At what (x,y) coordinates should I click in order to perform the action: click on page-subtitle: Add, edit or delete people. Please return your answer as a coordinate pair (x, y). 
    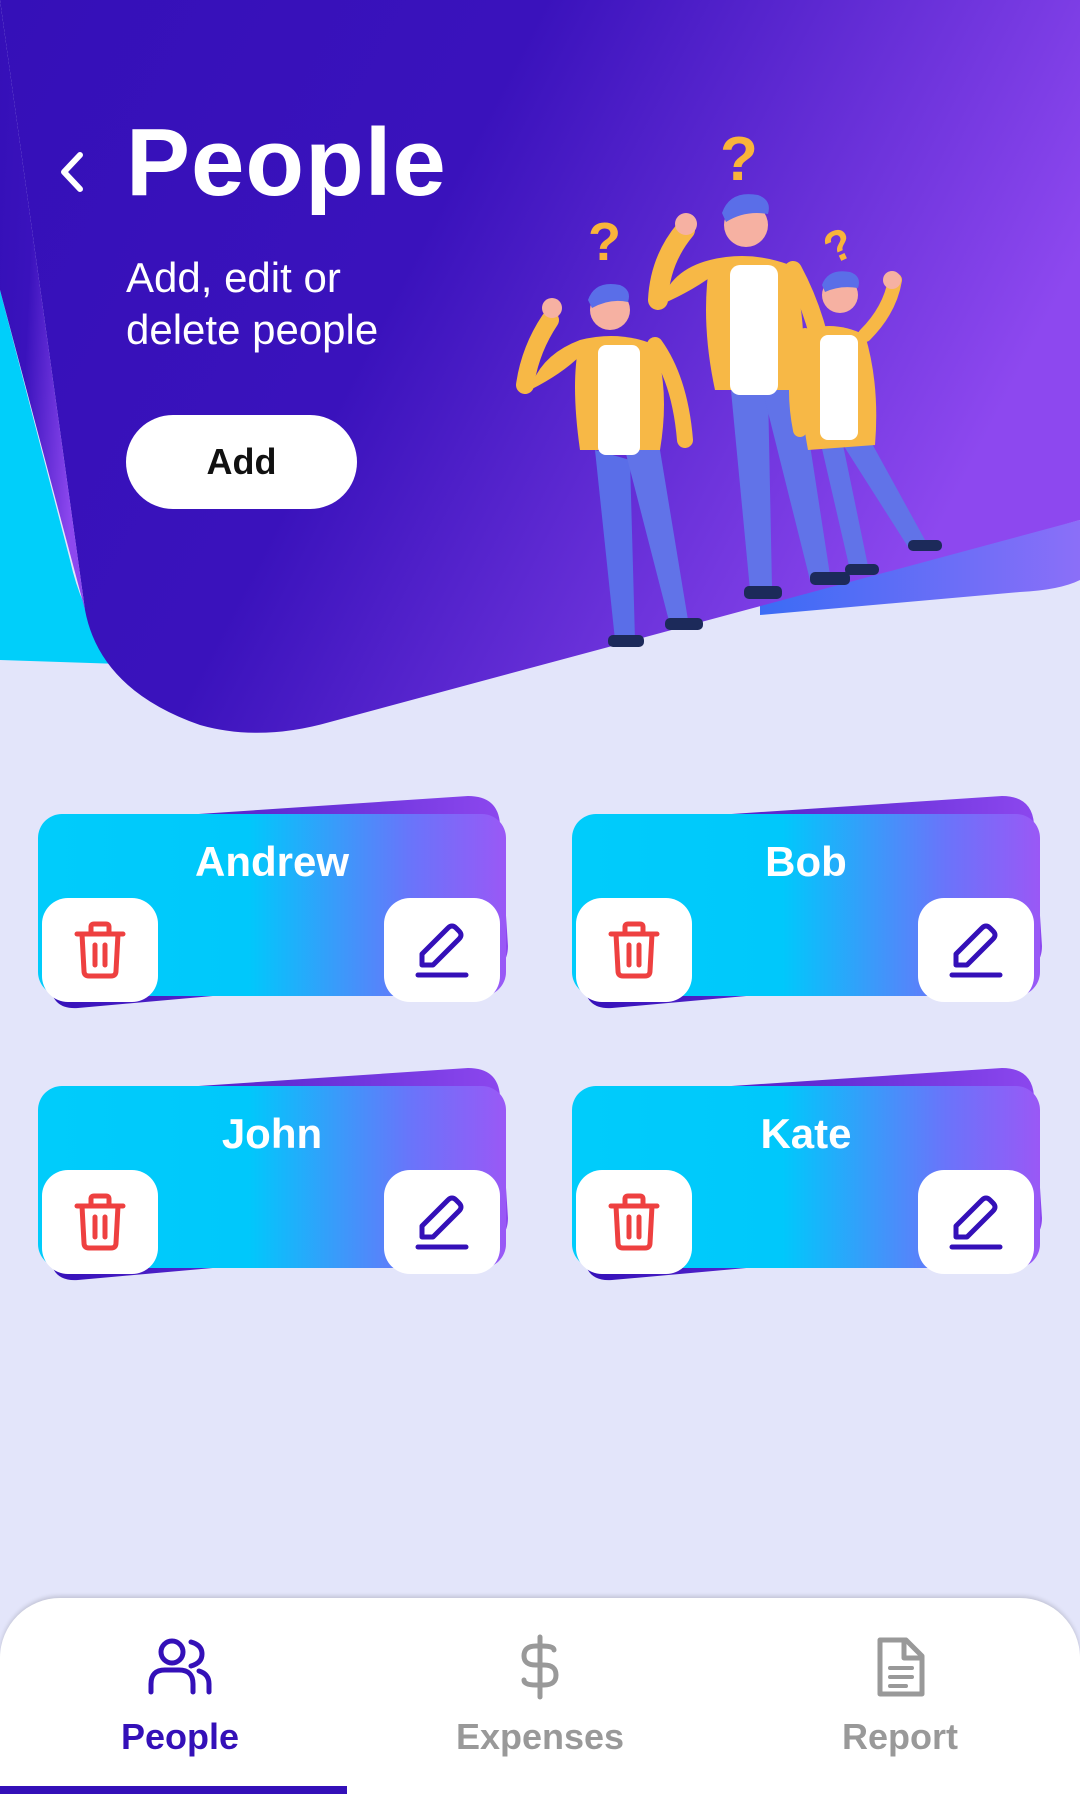
    Looking at the image, I should click on (252, 303).